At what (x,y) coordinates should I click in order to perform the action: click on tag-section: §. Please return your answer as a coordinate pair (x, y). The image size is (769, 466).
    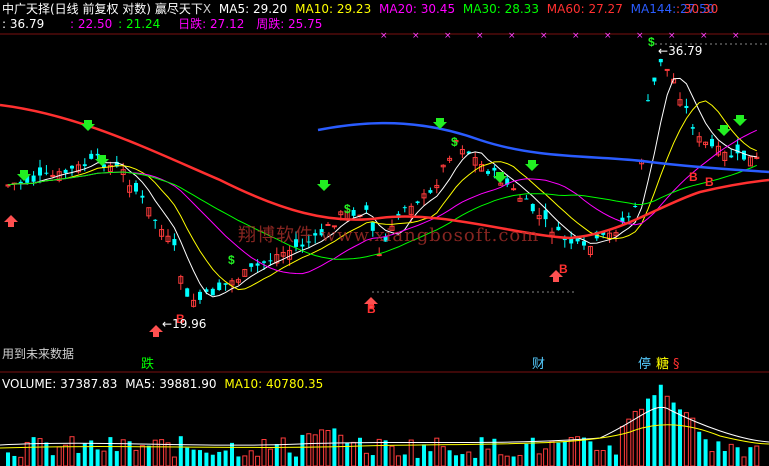
    Looking at the image, I should click on (676, 365).